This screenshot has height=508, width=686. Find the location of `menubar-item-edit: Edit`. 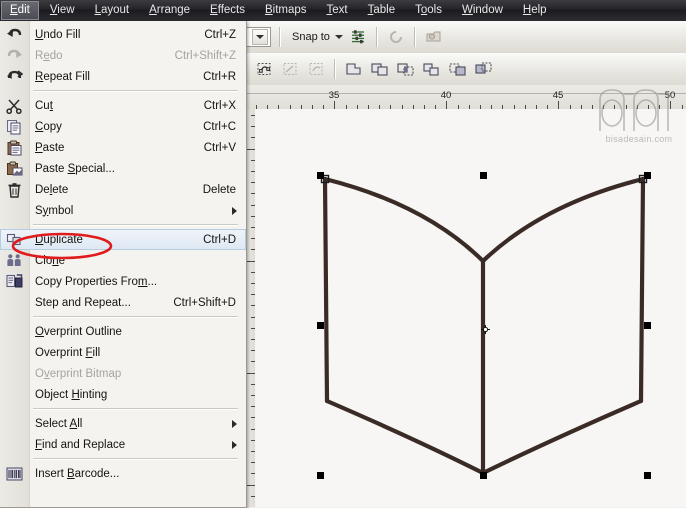

menubar-item-edit: Edit is located at coordinates (20, 10).